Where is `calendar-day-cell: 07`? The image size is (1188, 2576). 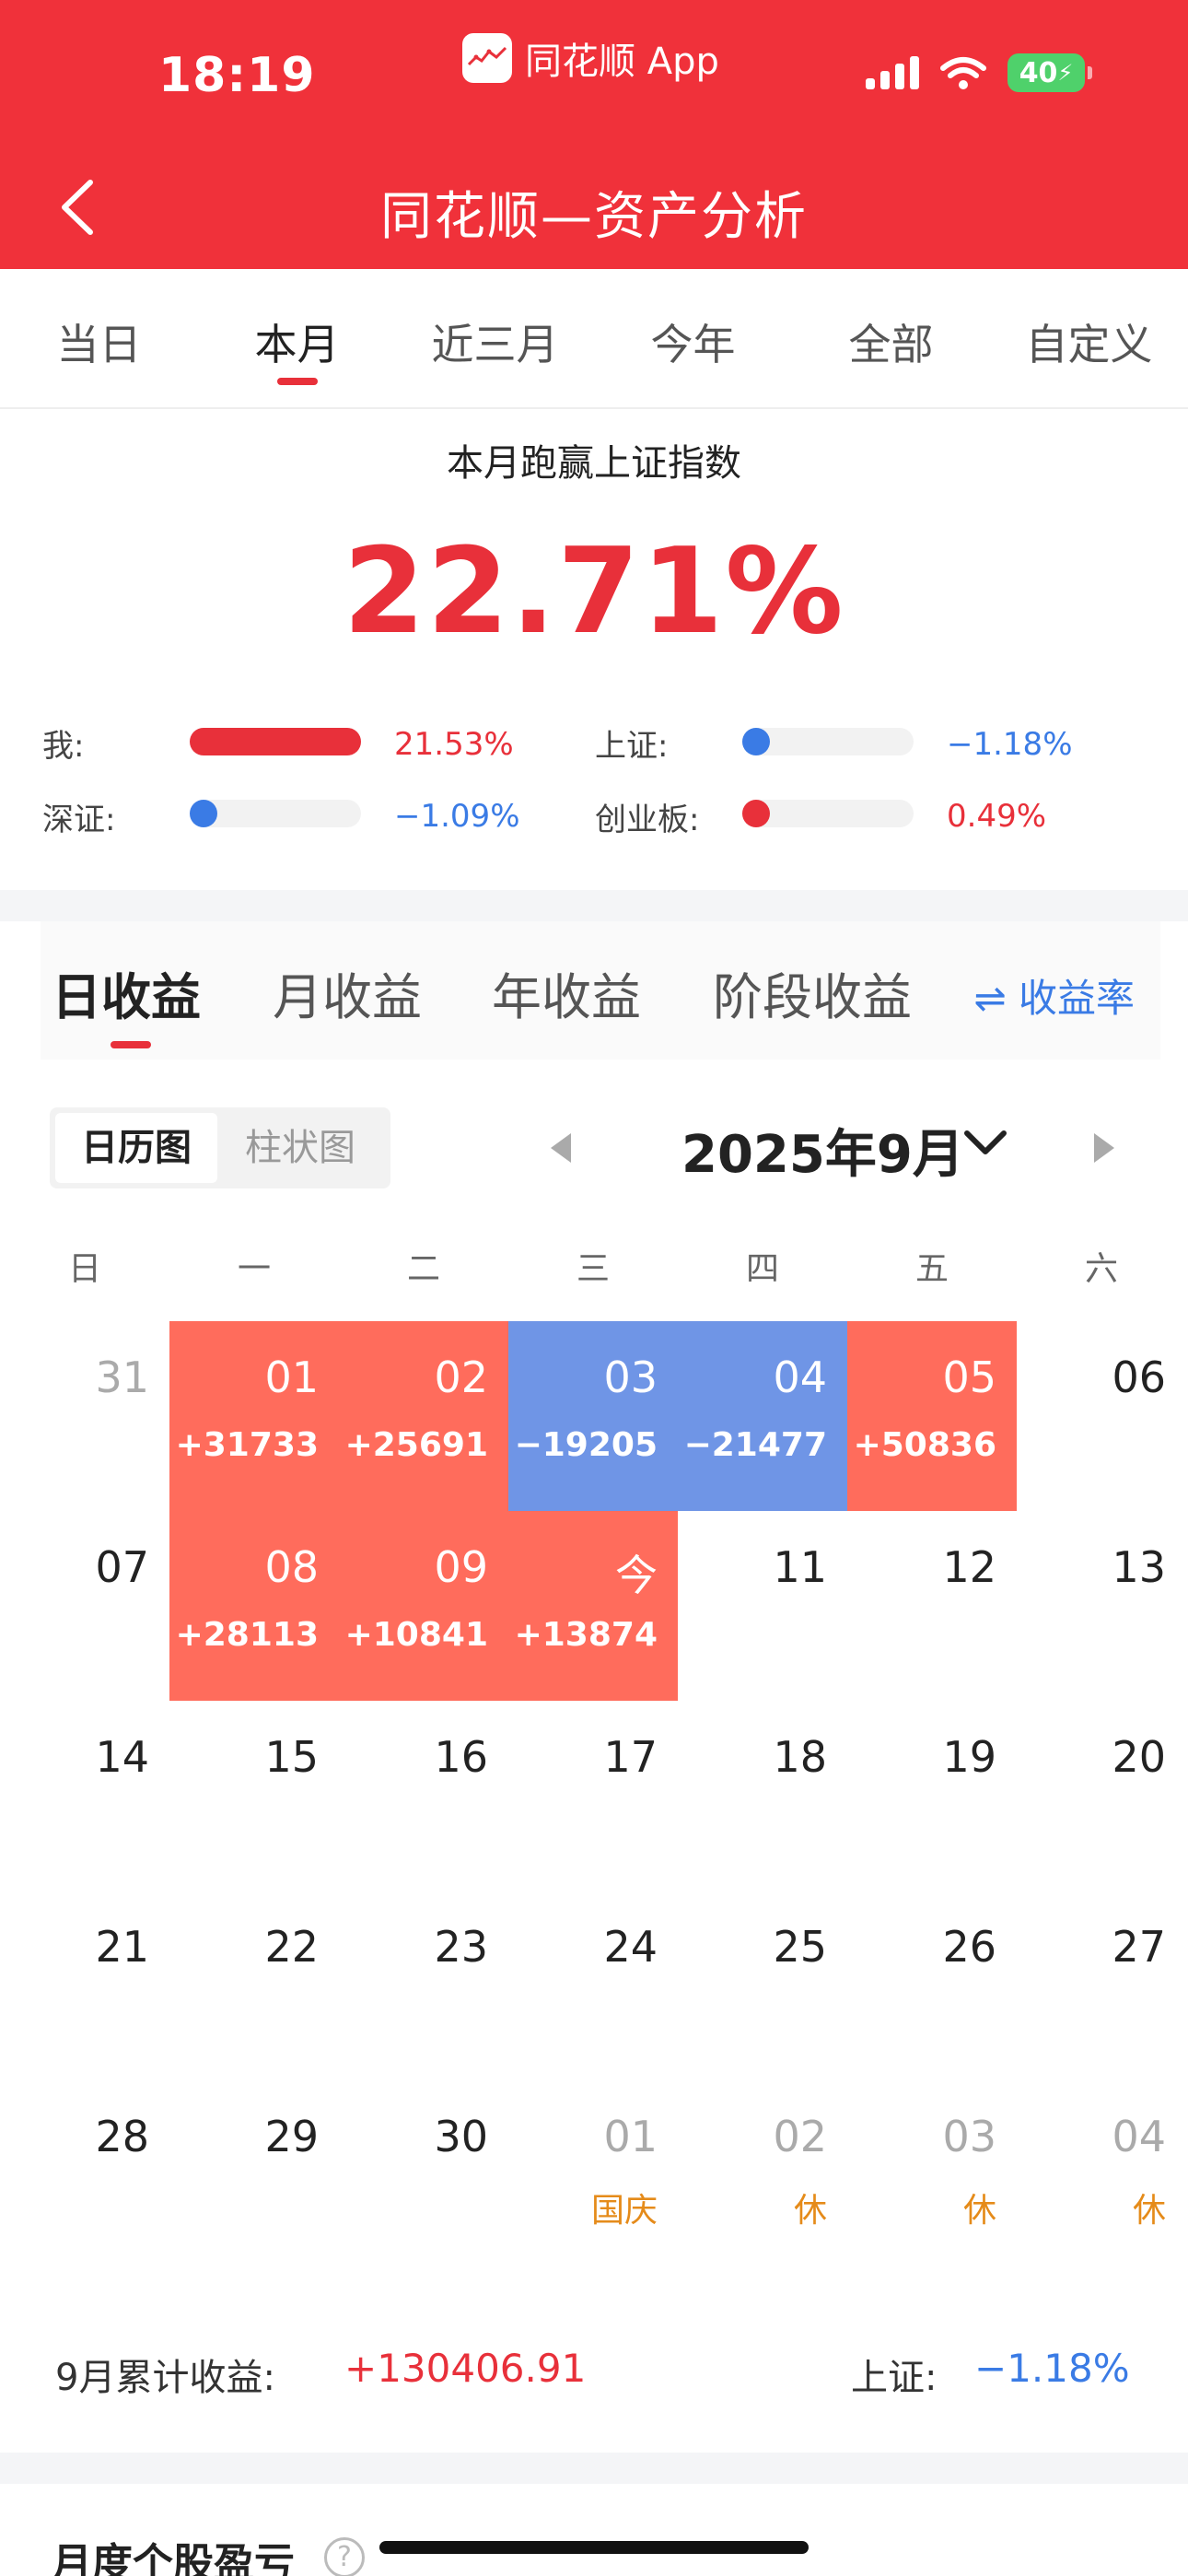 calendar-day-cell: 07 is located at coordinates (84, 1606).